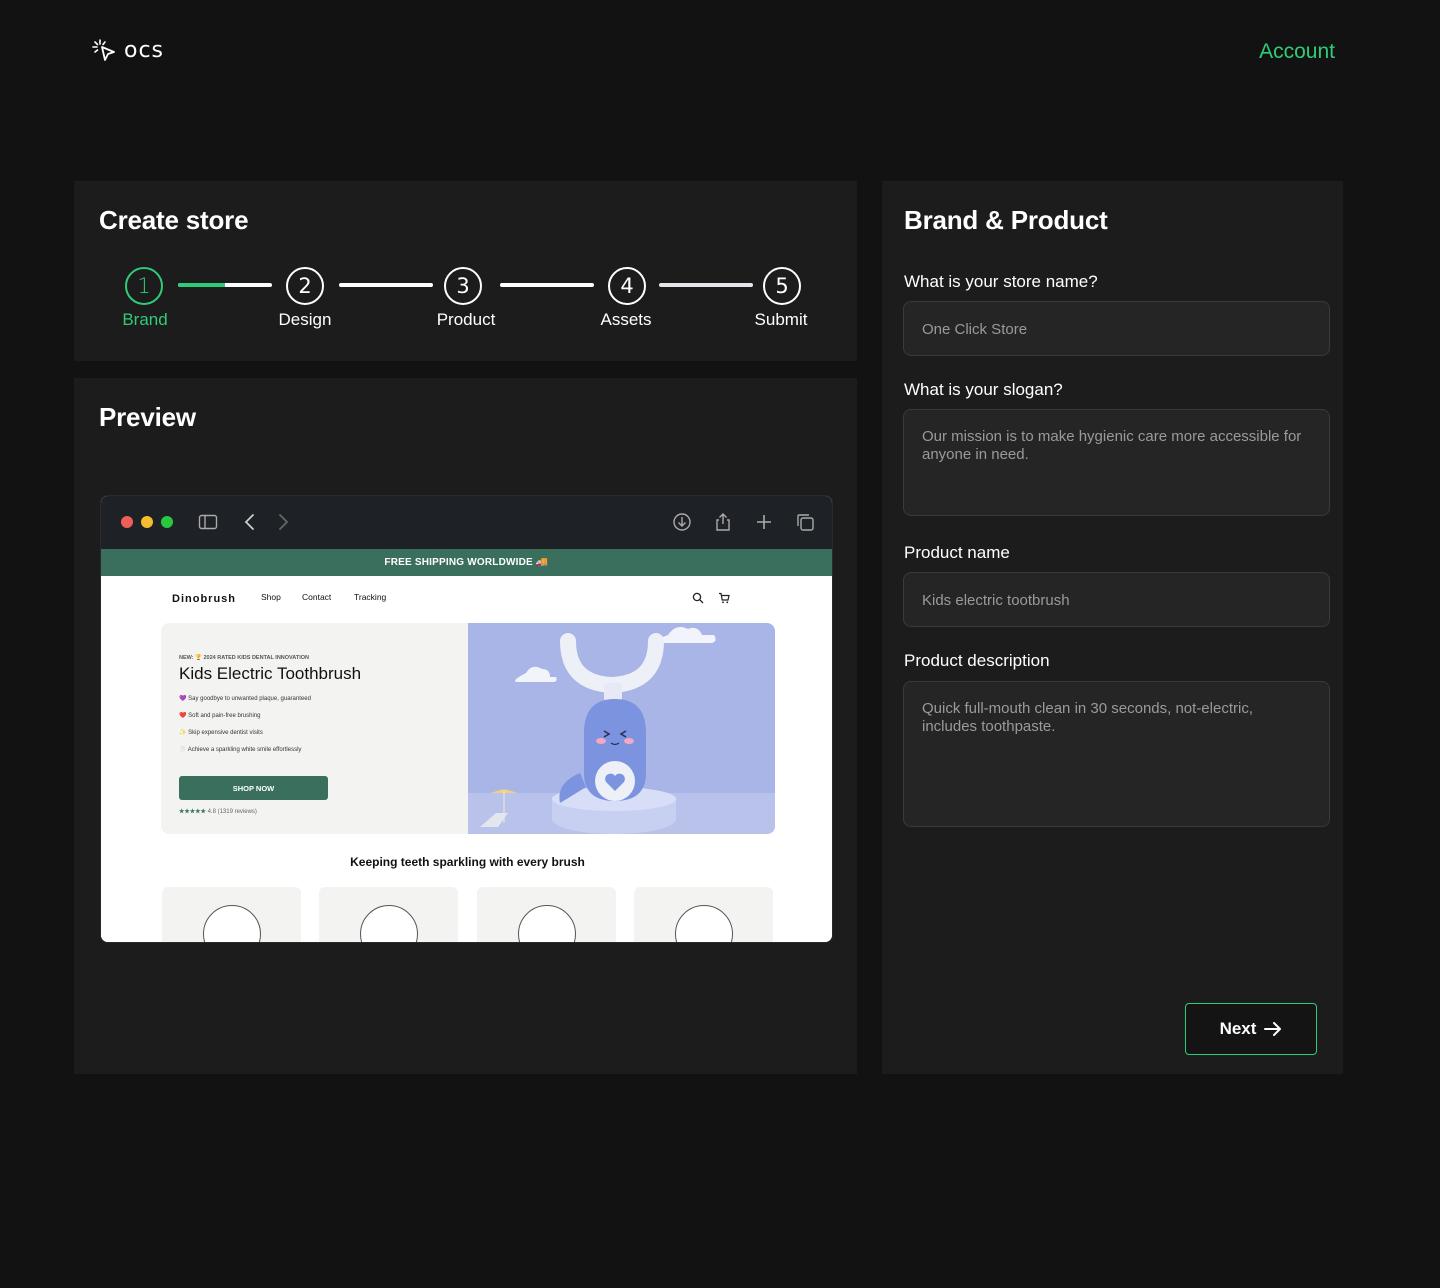  I want to click on toothbrush-mascot-illustration, so click(621, 730).